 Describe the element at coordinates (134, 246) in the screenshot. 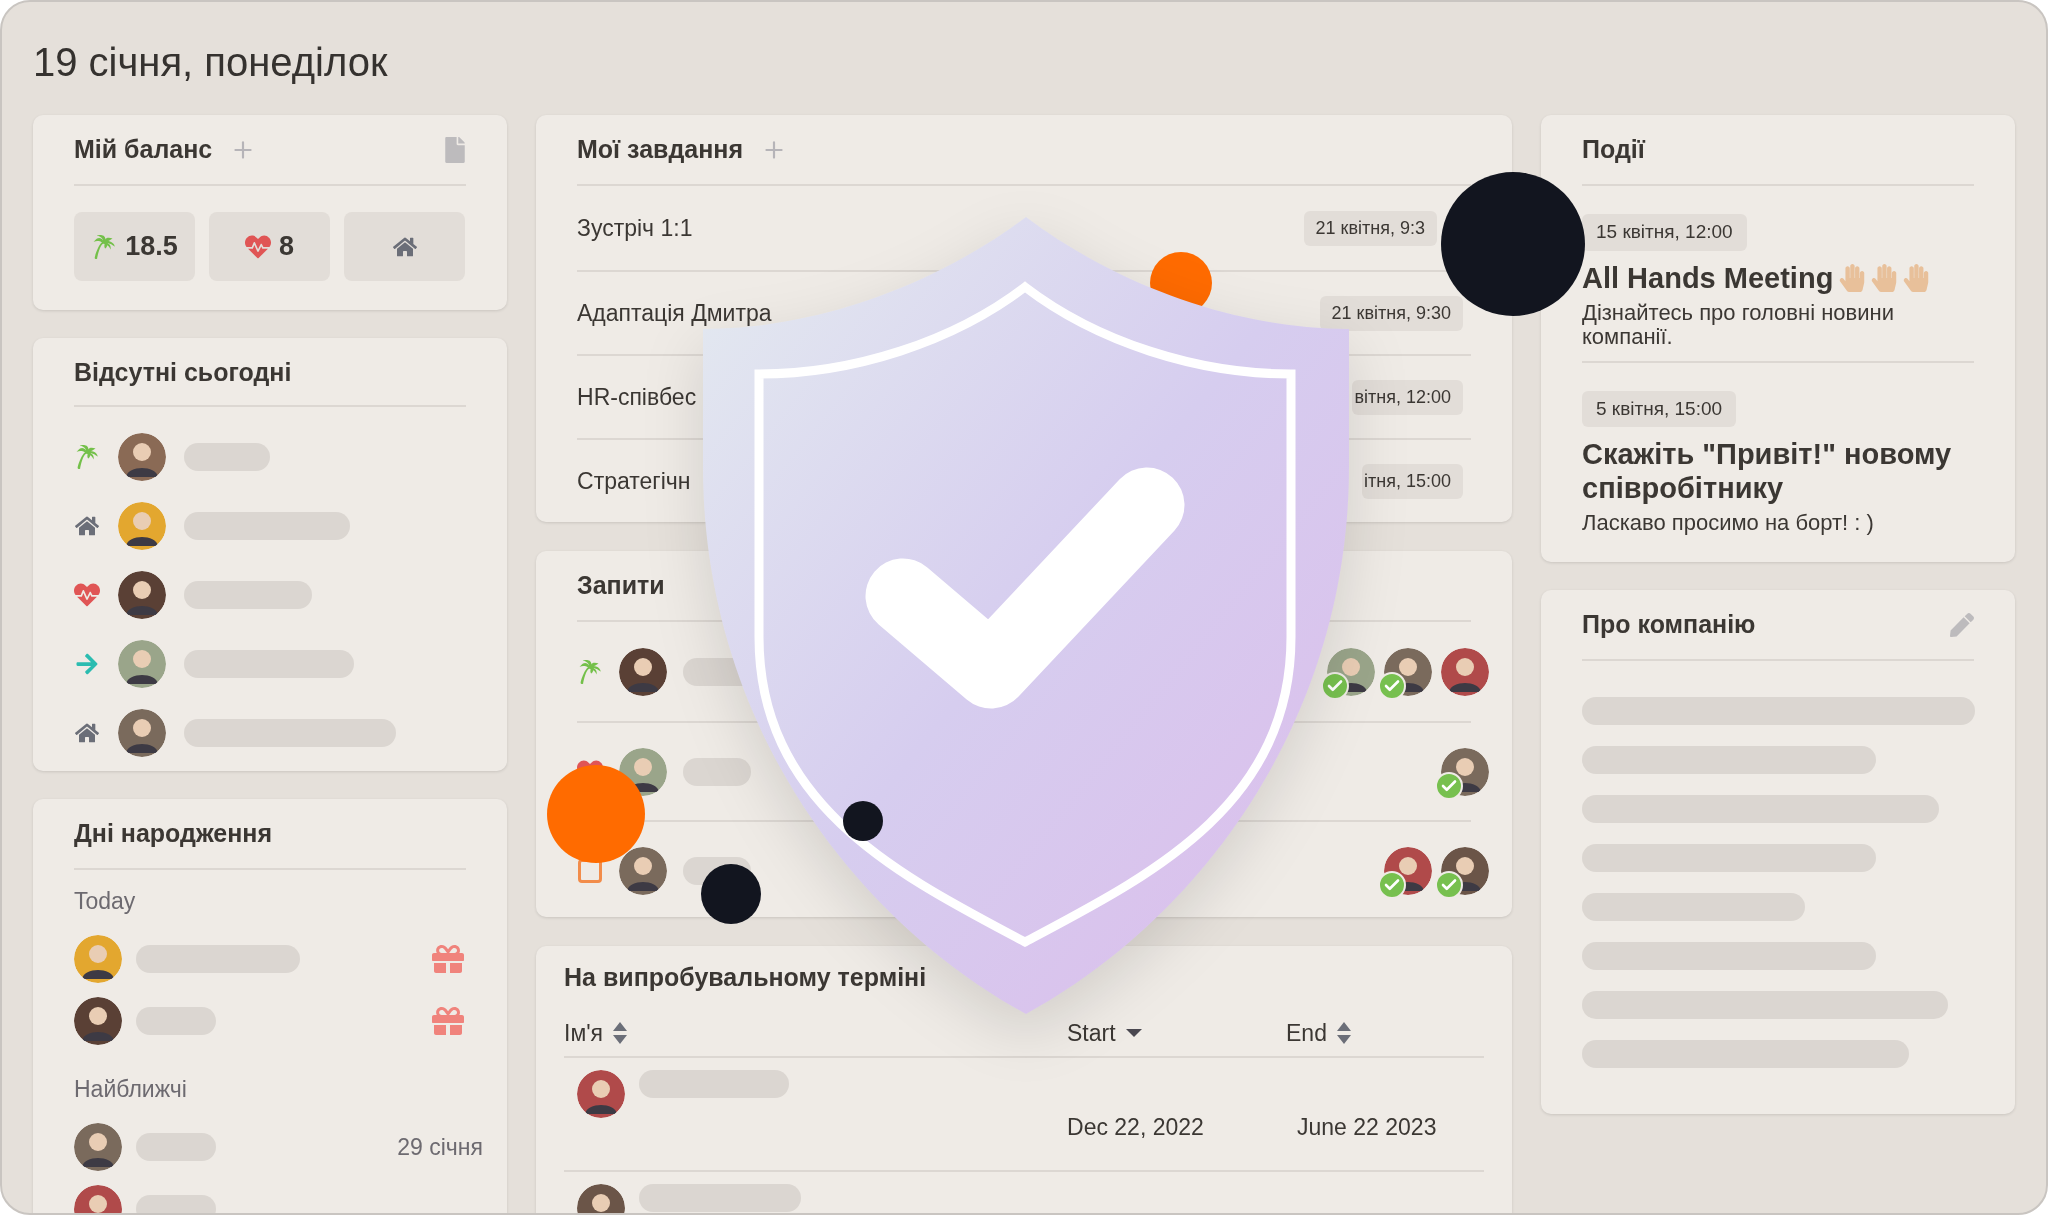

I see `balance-tile: 18.5` at that location.